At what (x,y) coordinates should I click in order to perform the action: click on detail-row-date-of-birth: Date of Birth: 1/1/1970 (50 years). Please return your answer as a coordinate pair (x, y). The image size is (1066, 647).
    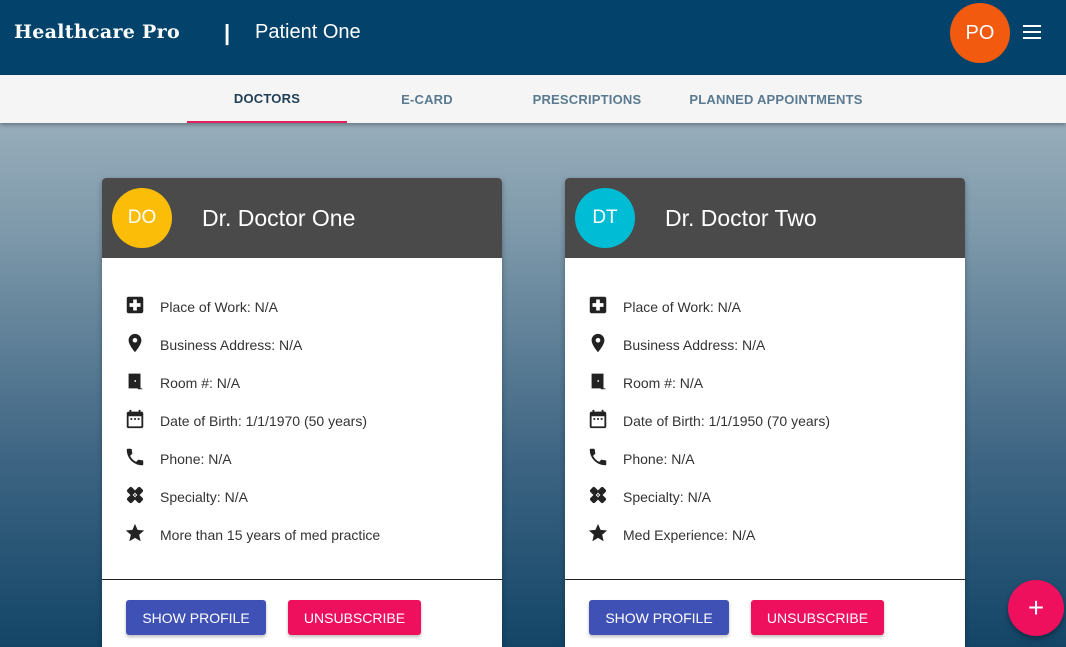
    Looking at the image, I should click on (302, 421).